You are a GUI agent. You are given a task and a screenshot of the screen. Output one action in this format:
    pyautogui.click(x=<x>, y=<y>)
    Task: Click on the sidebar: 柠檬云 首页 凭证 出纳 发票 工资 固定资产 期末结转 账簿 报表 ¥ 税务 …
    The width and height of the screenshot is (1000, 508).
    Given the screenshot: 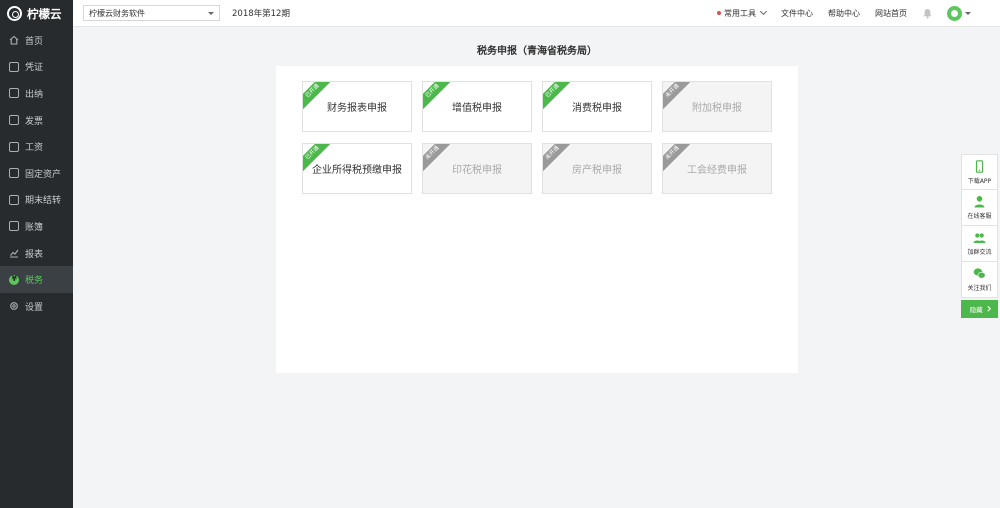 What is the action you would take?
    pyautogui.click(x=36, y=254)
    